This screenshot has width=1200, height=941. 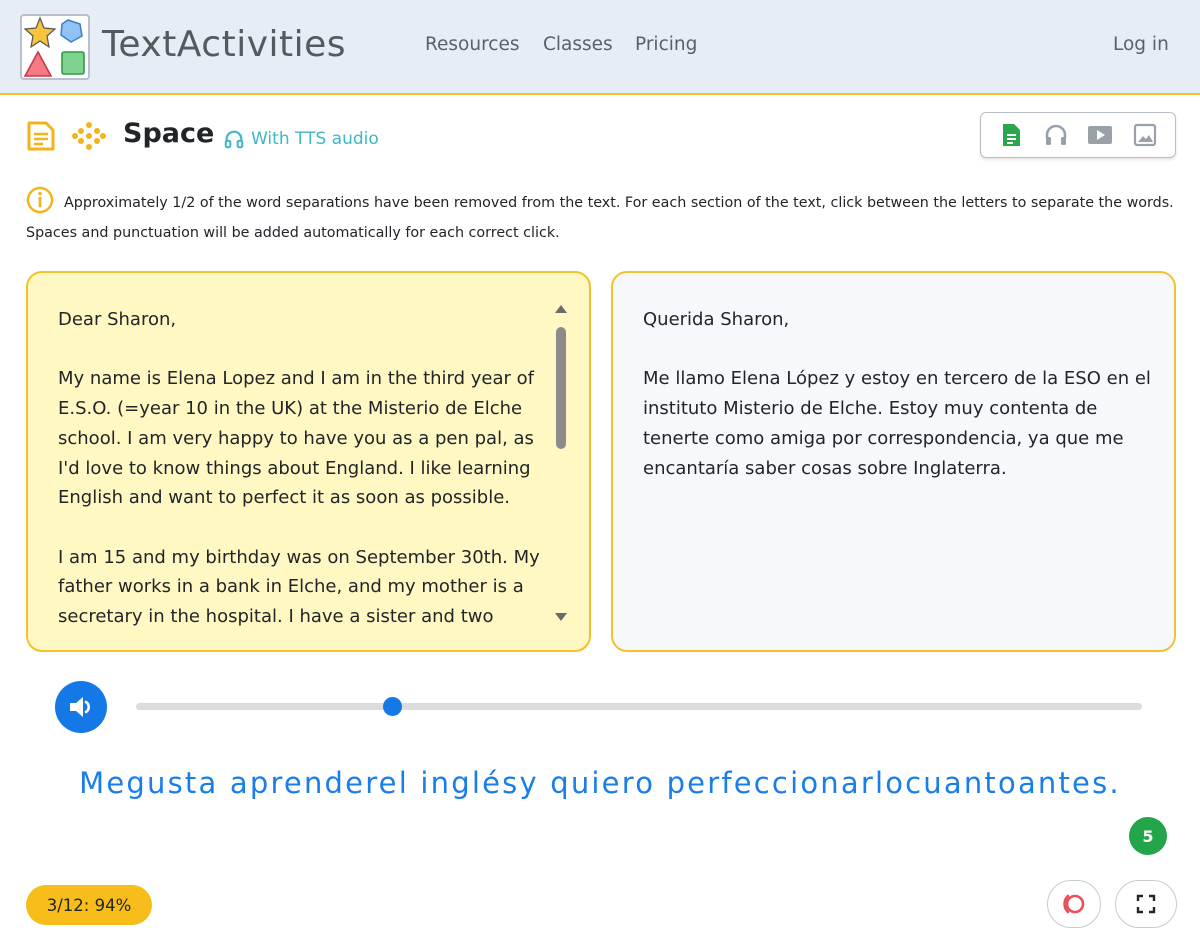 I want to click on lifebuoy-icon, so click(x=1074, y=904).